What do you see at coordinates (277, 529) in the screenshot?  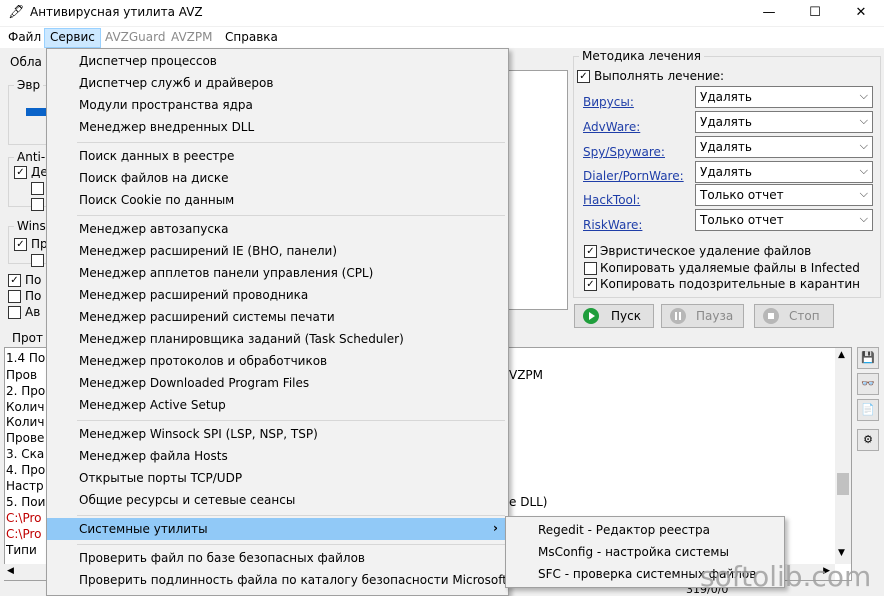 I see `menu-item-system-utilities: Системные утилиты ›` at bounding box center [277, 529].